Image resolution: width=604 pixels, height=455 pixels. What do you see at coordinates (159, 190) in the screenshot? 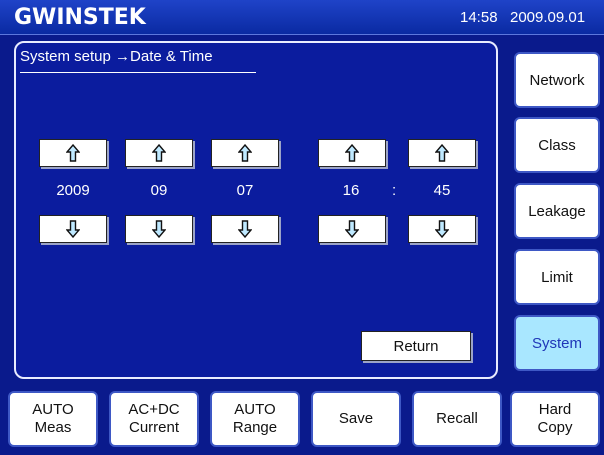
I see `month-value: 09` at bounding box center [159, 190].